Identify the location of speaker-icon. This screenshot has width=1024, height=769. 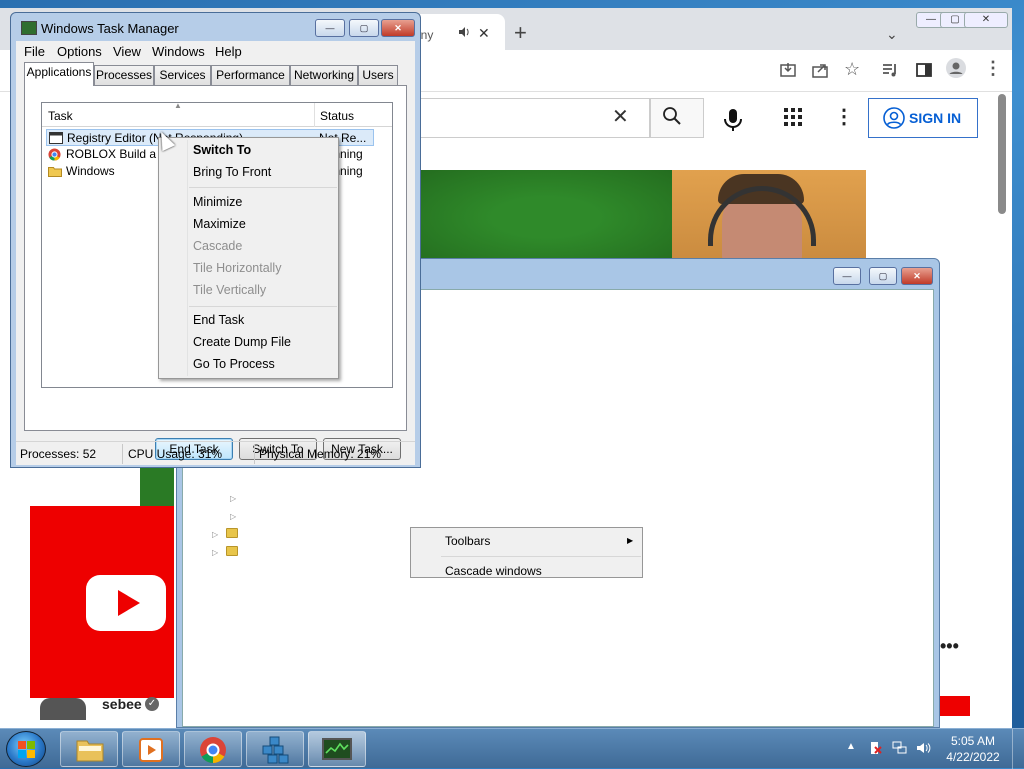
(464, 33).